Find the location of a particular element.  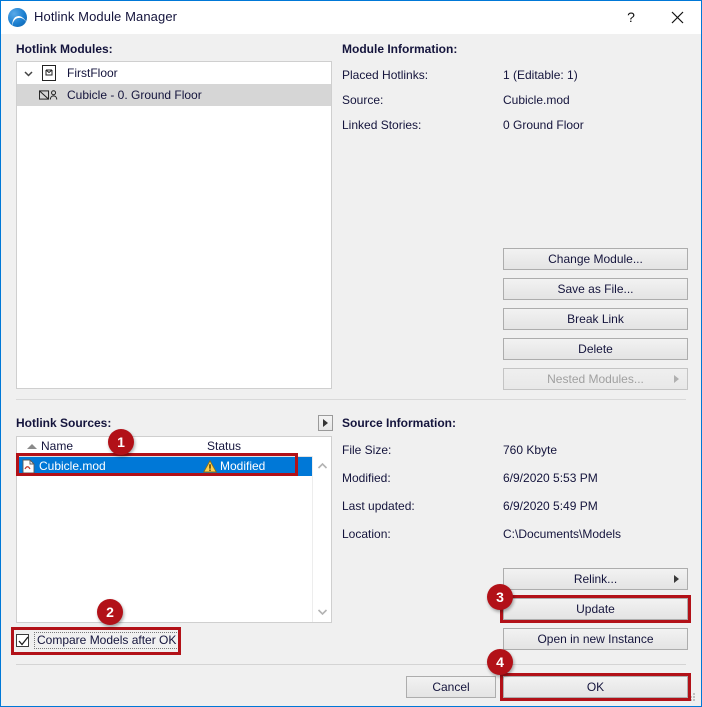

source-name-cell: Cubicle.mod is located at coordinates (72, 466).